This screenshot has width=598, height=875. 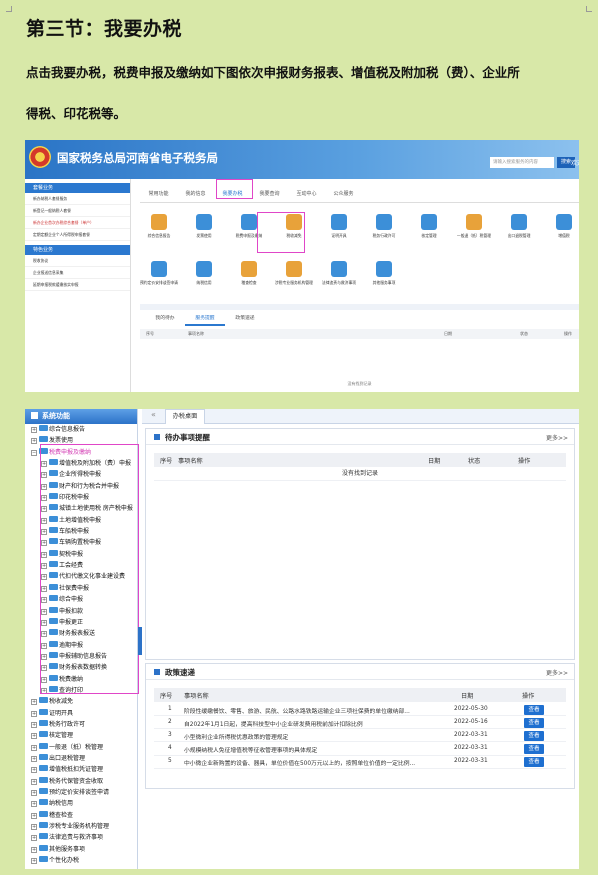 What do you see at coordinates (205, 320) in the screenshot?
I see `tab-service-reminder: 服务提醒` at bounding box center [205, 320].